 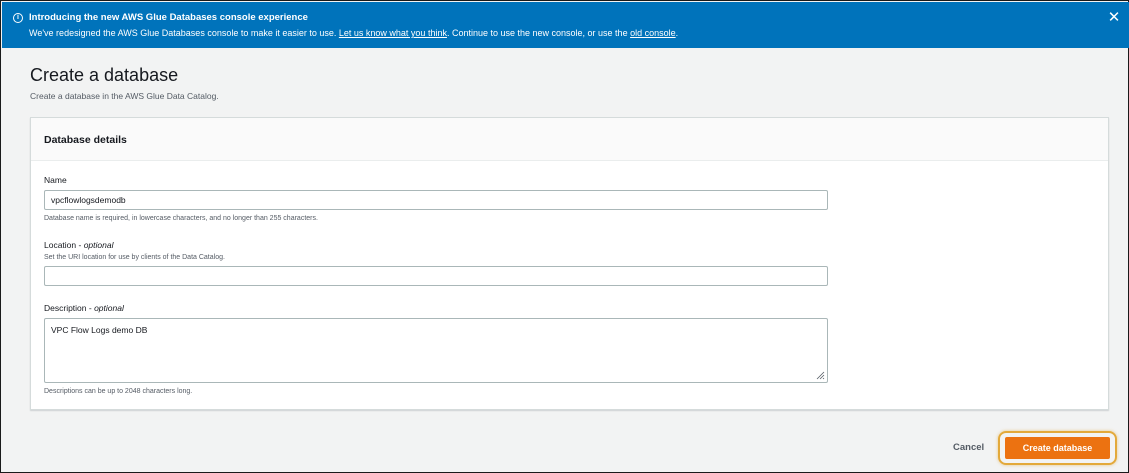 What do you see at coordinates (109, 308) in the screenshot?
I see `description-optional-label: optional` at bounding box center [109, 308].